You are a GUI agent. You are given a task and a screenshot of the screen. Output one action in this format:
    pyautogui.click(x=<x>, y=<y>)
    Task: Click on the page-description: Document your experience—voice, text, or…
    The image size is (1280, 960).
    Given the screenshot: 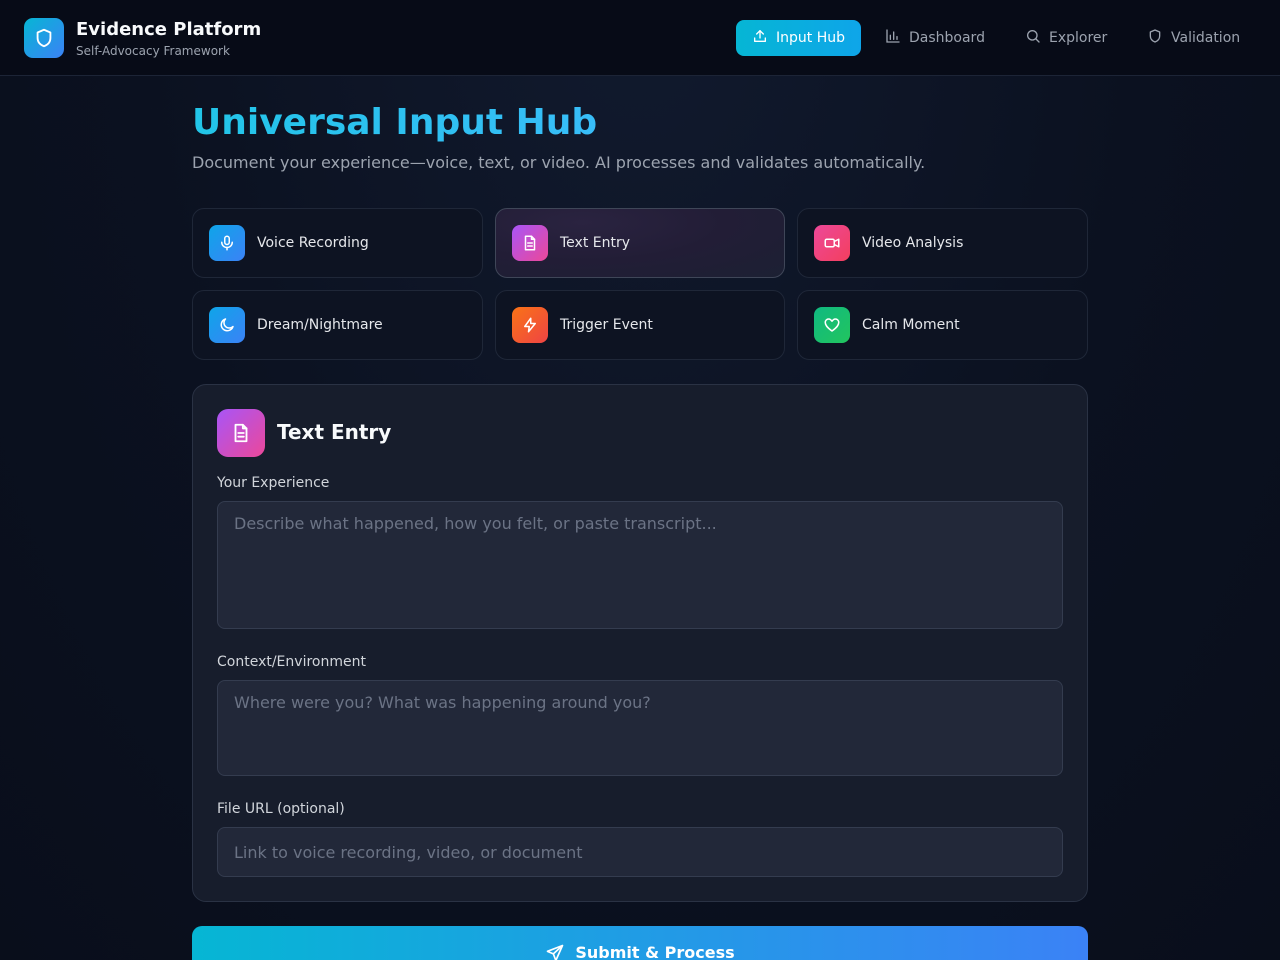 What is the action you would take?
    pyautogui.click(x=559, y=162)
    